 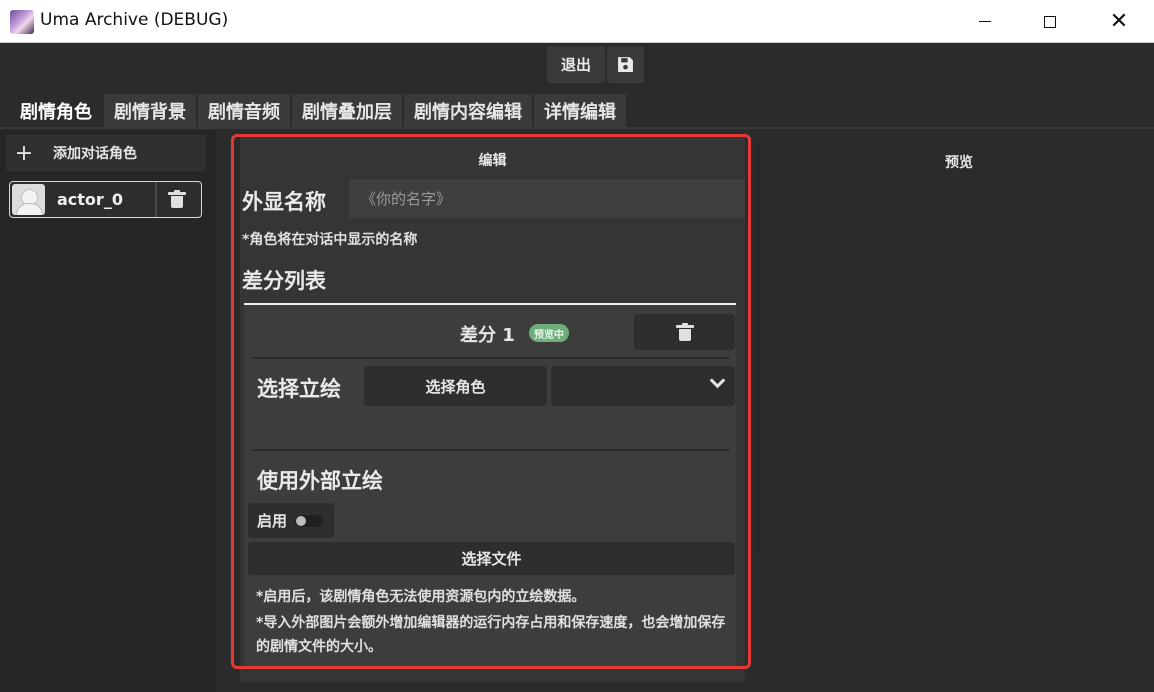 I want to click on app-icon, so click(x=22, y=22).